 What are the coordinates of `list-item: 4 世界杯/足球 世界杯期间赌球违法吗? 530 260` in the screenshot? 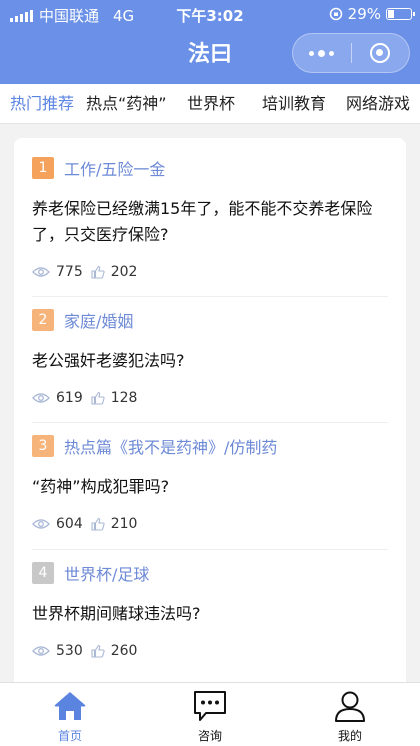 It's located at (210, 605).